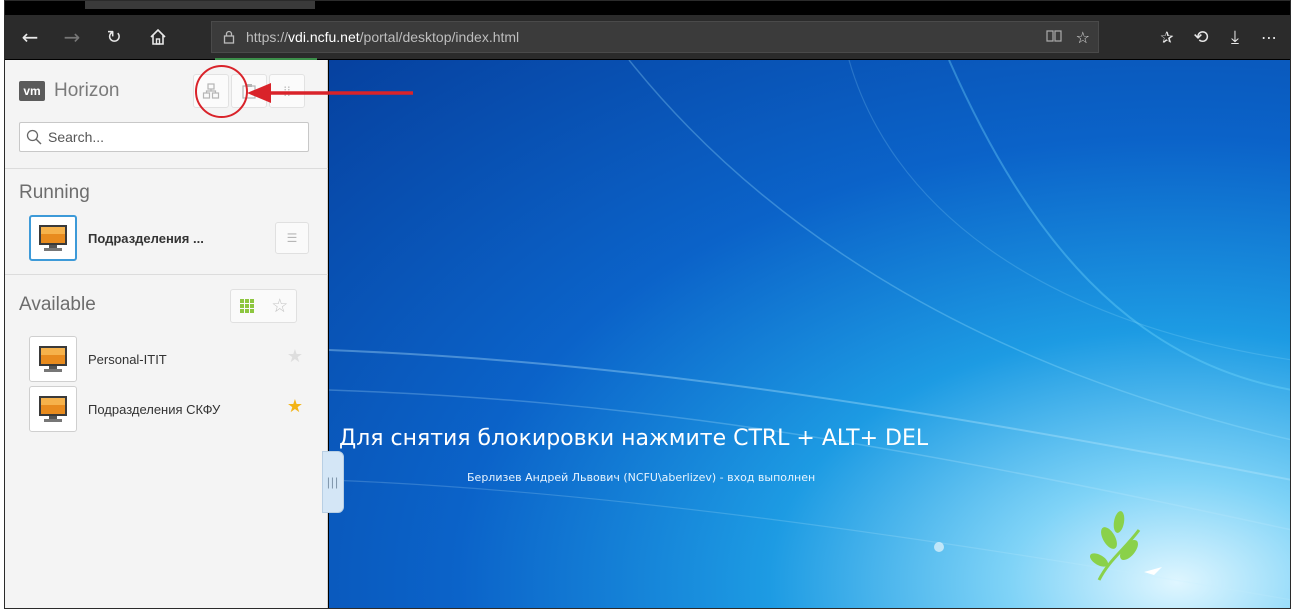 The width and height of the screenshot is (1295, 609). Describe the element at coordinates (154, 409) in the screenshot. I see `available-desktop-label: Подразделения СКФУ` at that location.